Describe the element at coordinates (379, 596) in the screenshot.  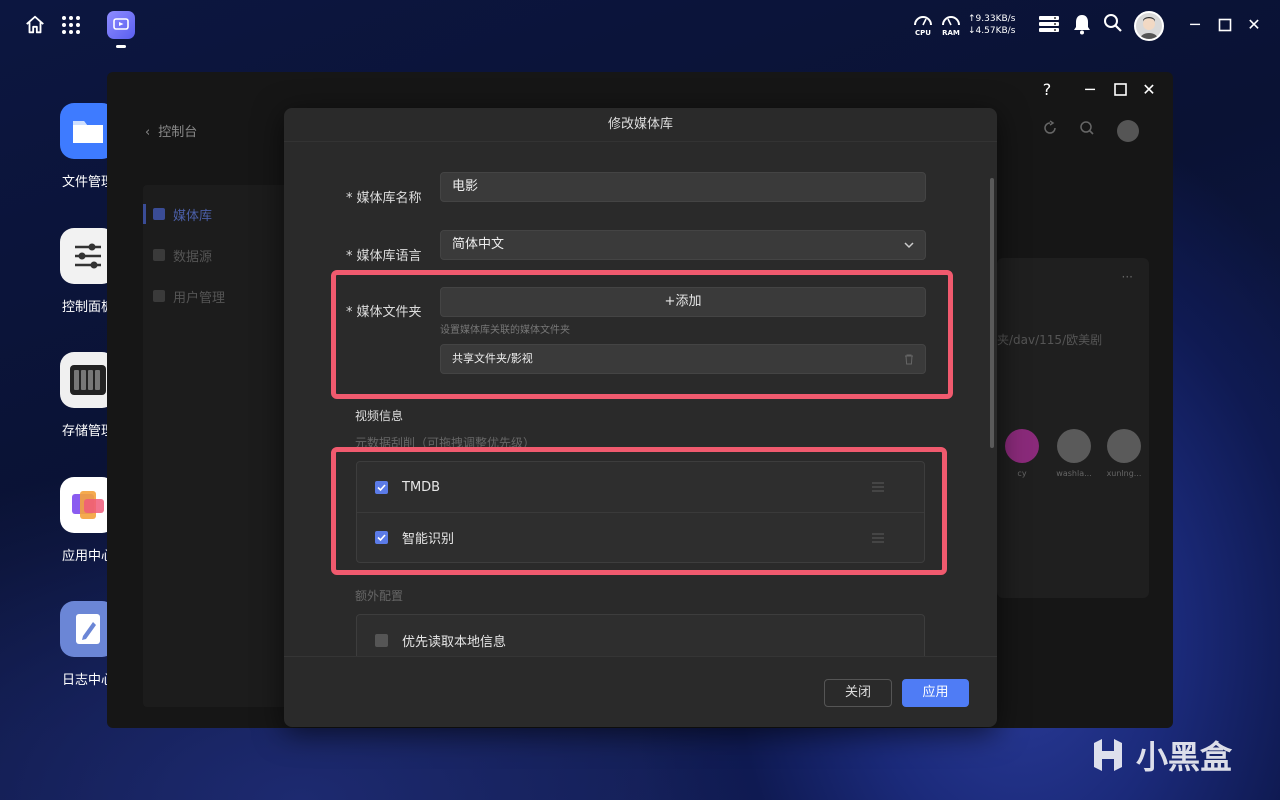
I see `extra-config-title: 额外配置` at that location.